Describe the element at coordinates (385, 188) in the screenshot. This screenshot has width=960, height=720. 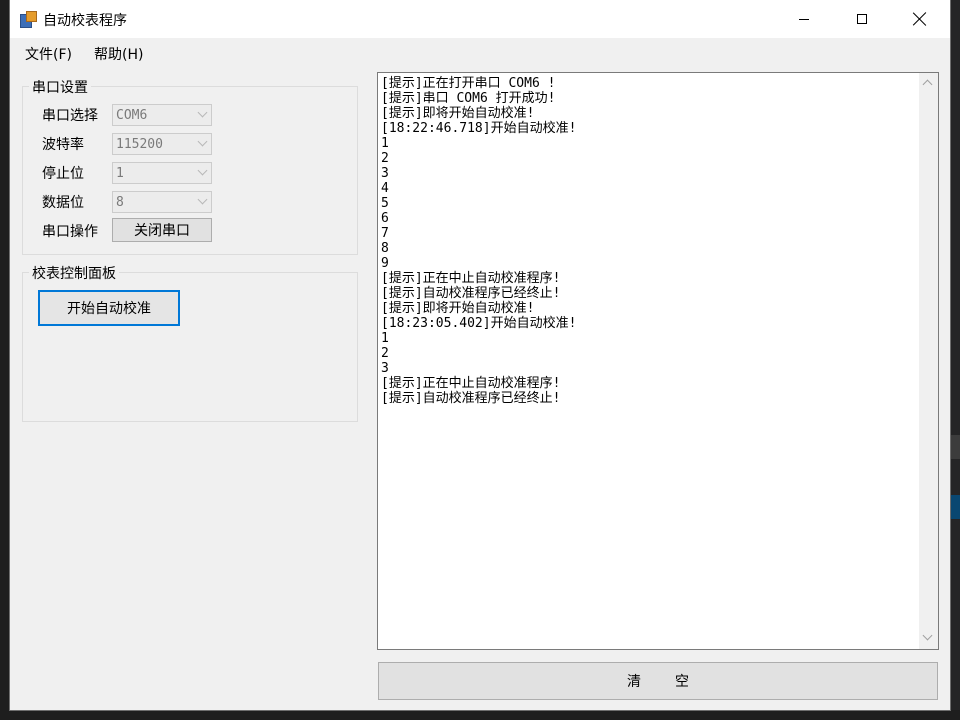
I see `log-line: 4` at that location.